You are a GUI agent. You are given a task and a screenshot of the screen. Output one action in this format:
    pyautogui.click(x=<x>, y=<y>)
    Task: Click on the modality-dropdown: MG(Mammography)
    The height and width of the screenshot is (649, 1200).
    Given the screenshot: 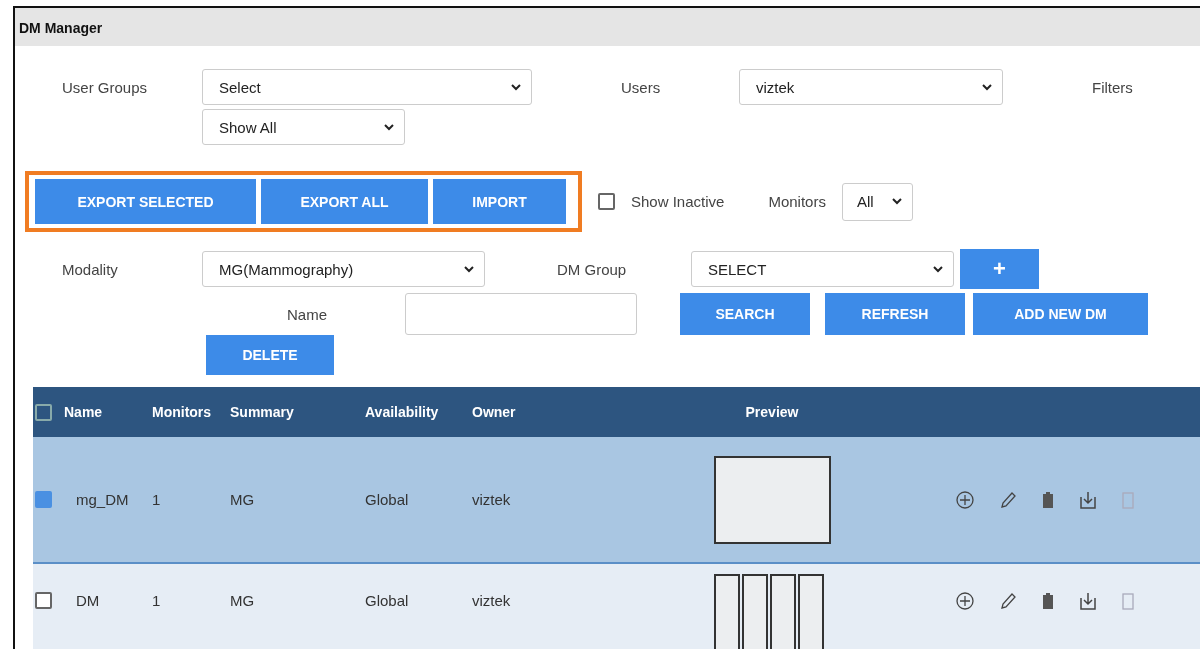 What is the action you would take?
    pyautogui.click(x=343, y=269)
    